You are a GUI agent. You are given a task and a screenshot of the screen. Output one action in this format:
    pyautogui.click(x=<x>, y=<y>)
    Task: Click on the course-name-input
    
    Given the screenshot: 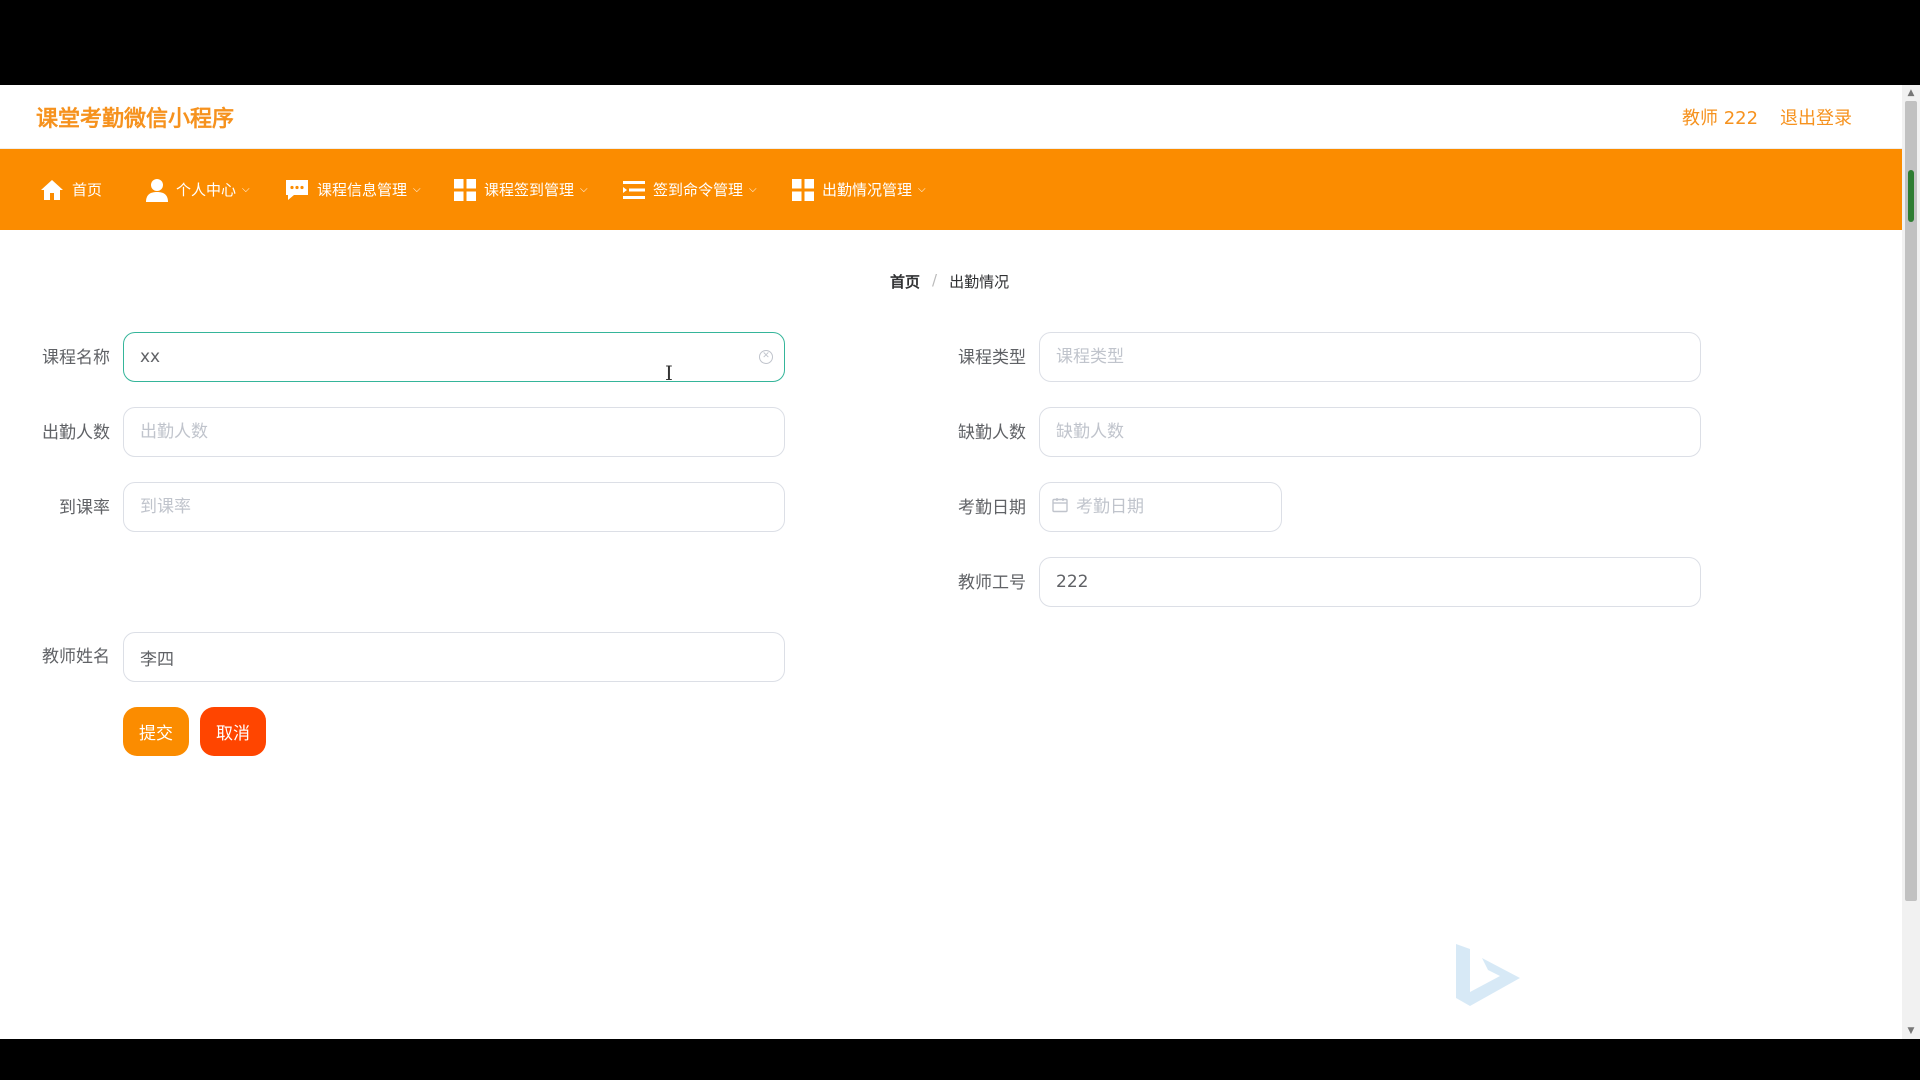 What is the action you would take?
    pyautogui.click(x=454, y=357)
    